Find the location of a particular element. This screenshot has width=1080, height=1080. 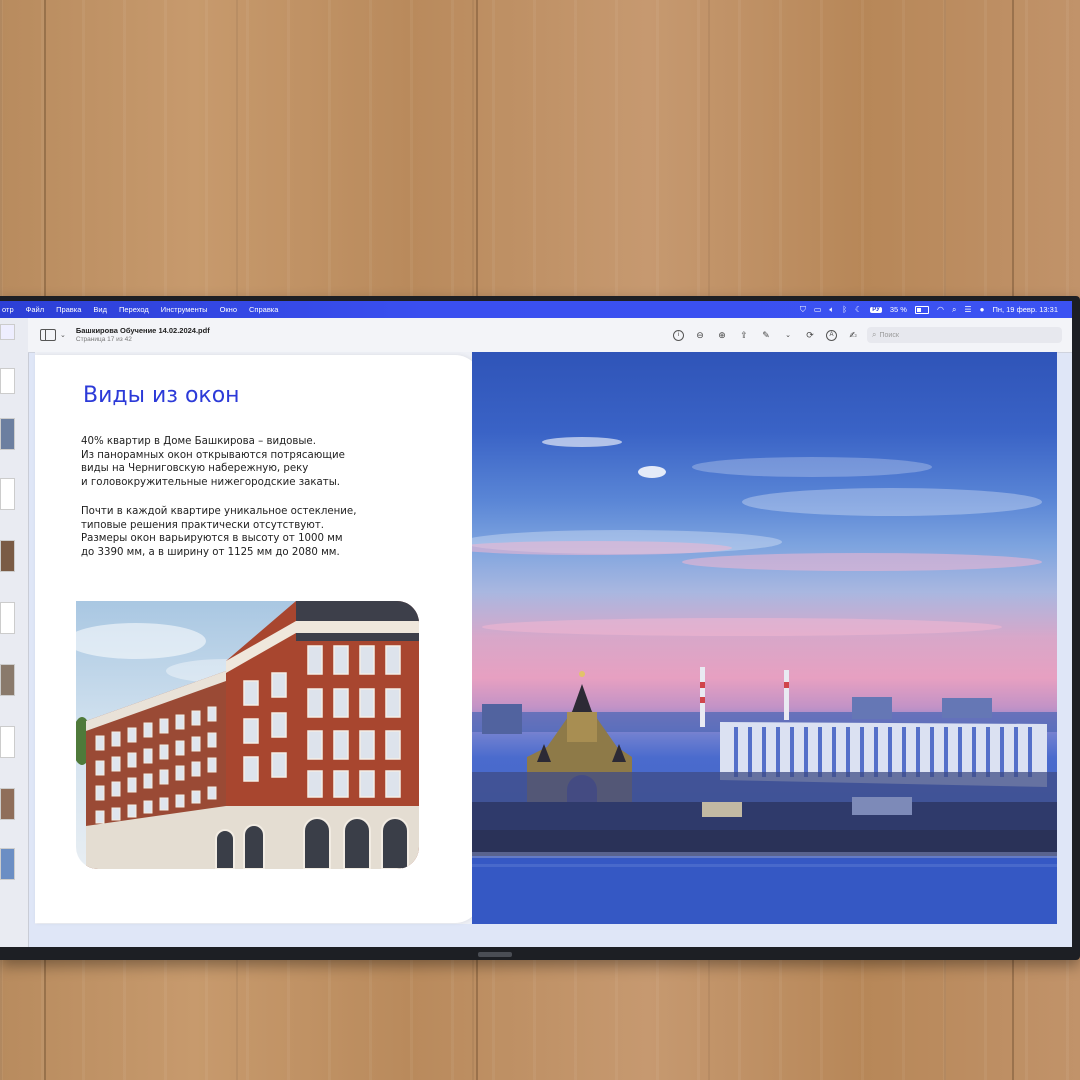

toolbar-tools: i ⊖ ⊕ ⇪ ✎ ⌄ ⟳ A ✍ is located at coordinates (766, 335).